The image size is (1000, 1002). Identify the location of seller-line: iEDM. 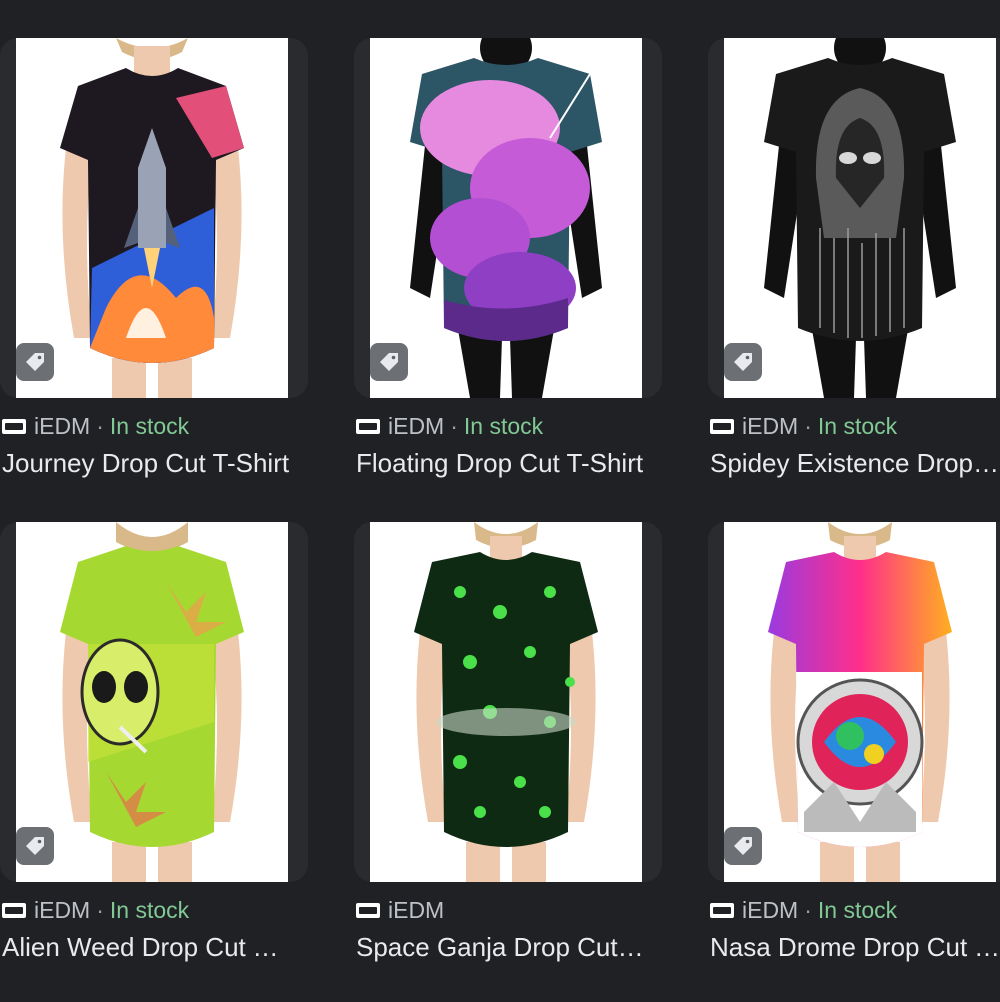
(406, 910).